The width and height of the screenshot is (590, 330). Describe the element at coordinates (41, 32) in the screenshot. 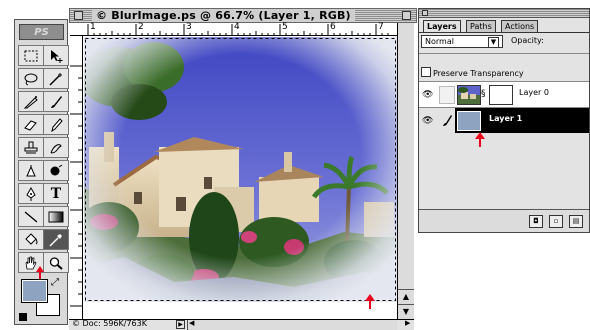

I see `photoshop-logo: PS` at that location.